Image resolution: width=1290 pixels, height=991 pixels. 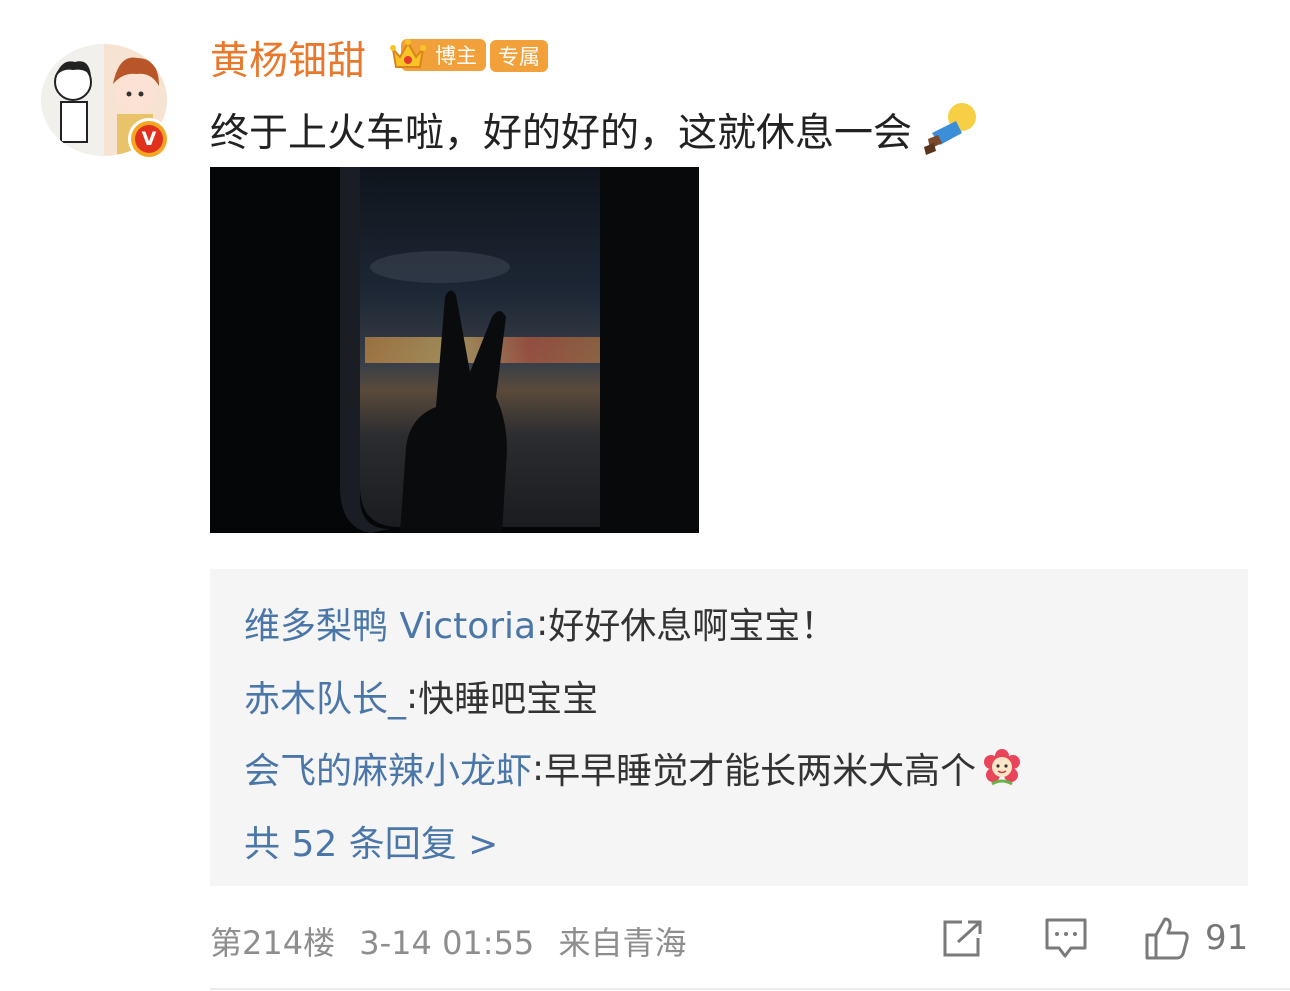 I want to click on author-name: 黄杨钿甜, so click(x=288, y=58).